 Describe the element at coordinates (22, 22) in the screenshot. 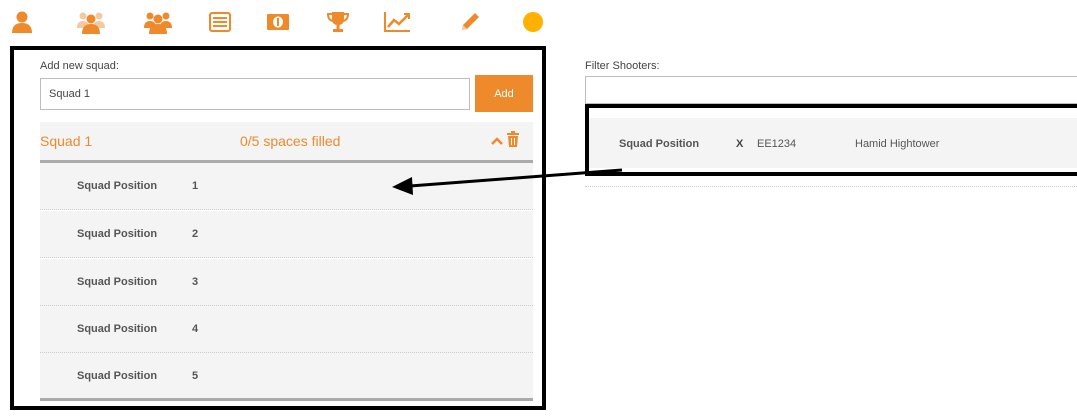

I see `user-icon` at that location.